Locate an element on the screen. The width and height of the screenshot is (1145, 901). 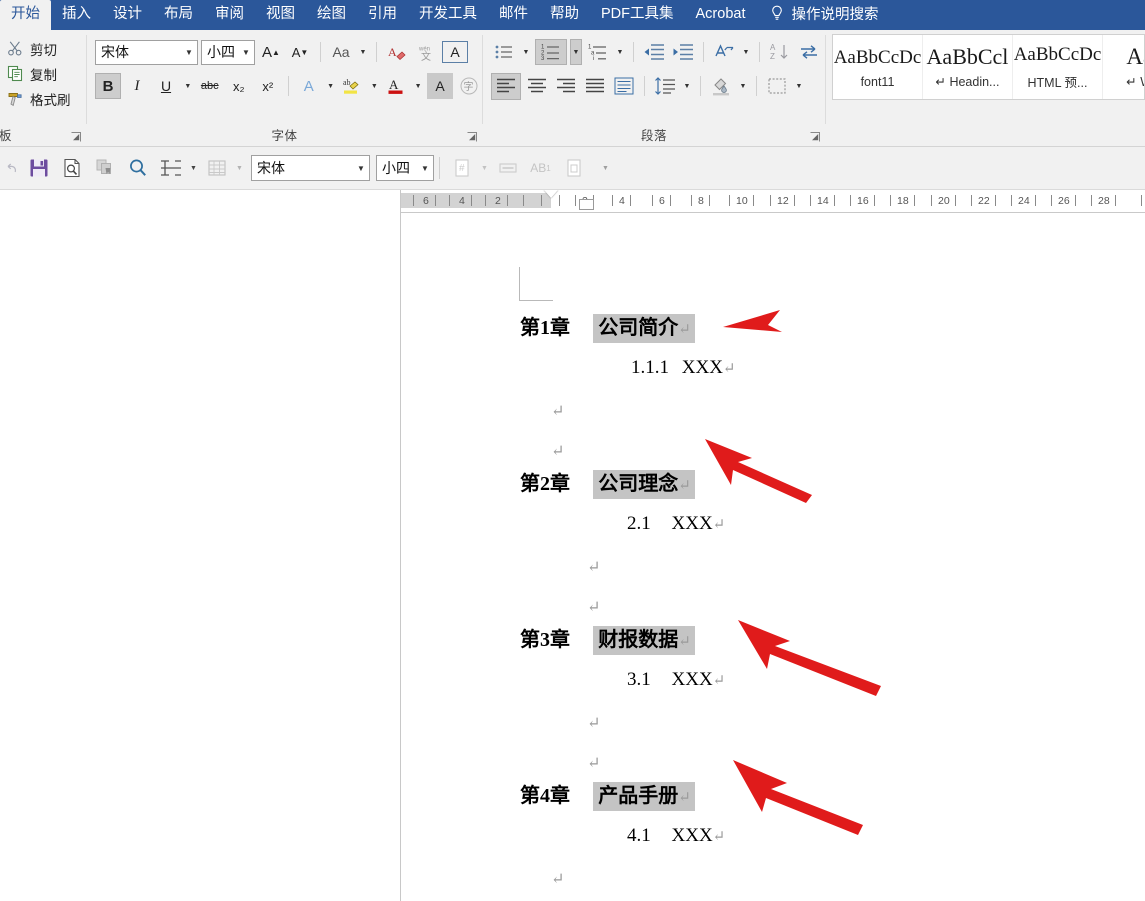
tab-help: 帮助 is located at coordinates (564, 15).